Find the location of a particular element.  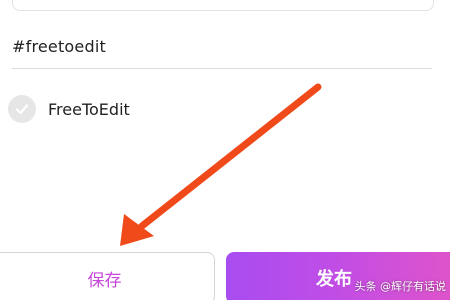

save-button-label: 保存 is located at coordinates (104, 280).